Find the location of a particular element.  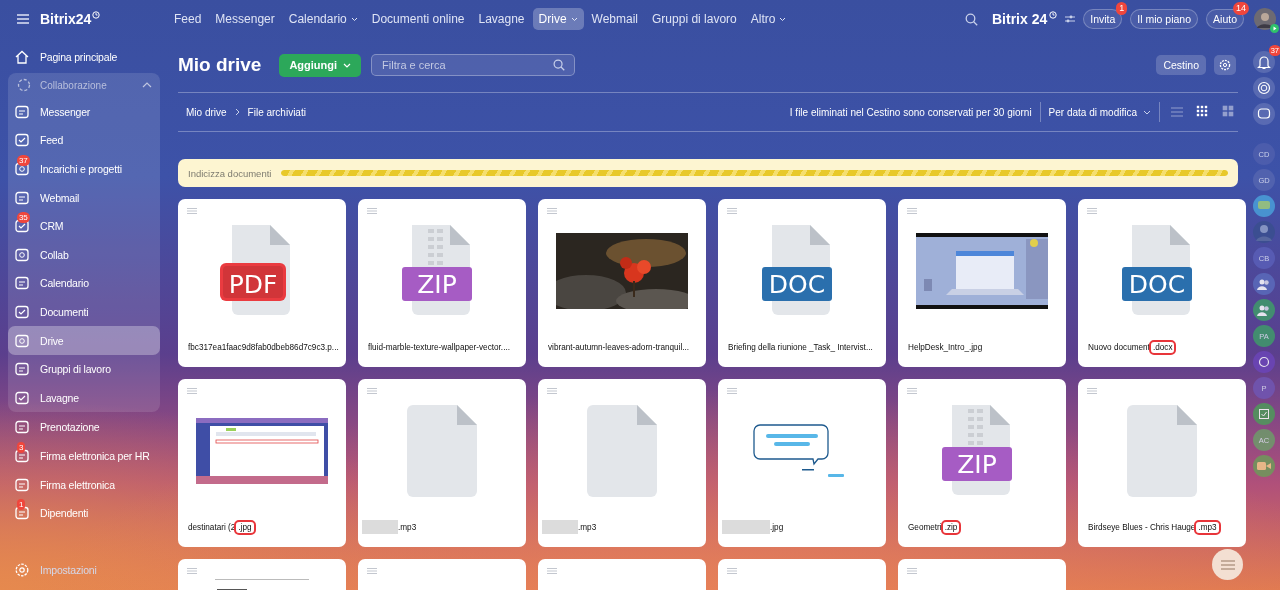

sidebar-item: Webmail is located at coordinates (84, 197).